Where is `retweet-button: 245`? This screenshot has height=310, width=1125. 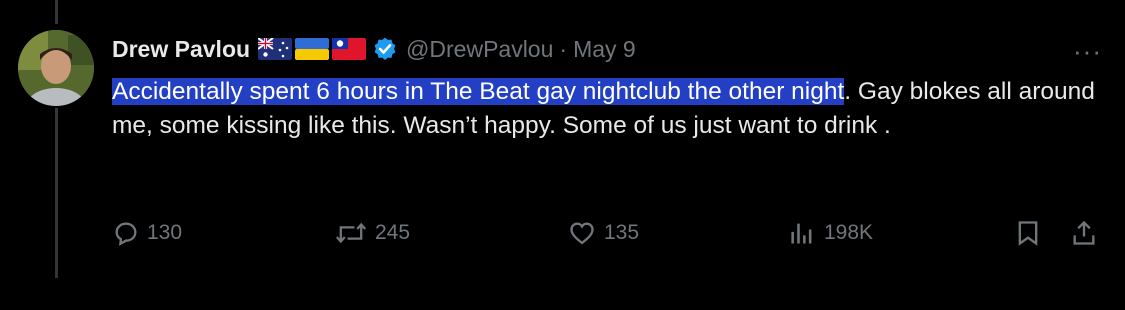
retweet-button: 245 is located at coordinates (372, 233).